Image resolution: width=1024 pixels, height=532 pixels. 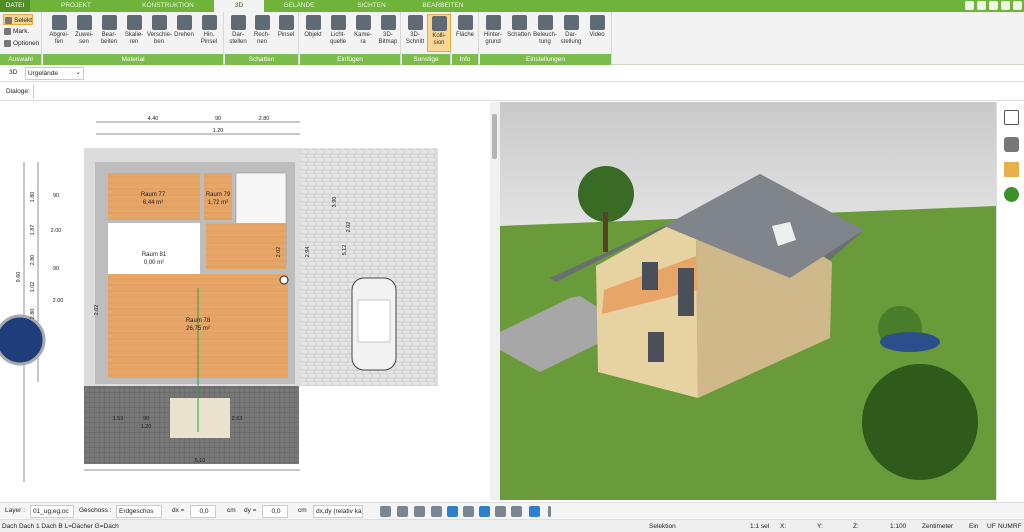 What do you see at coordinates (820, 526) in the screenshot?
I see `y-coord: Y:` at bounding box center [820, 526].